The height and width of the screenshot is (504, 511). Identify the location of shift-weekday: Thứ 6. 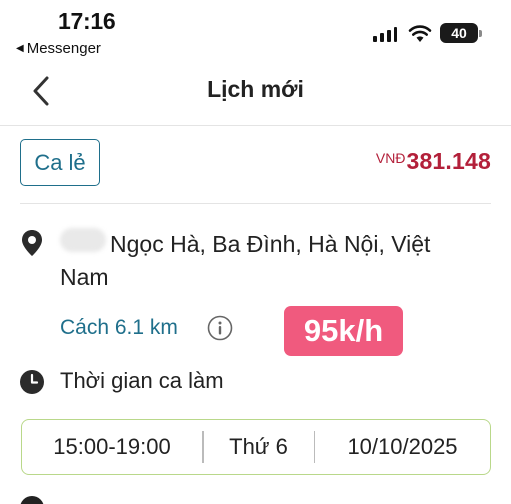
(258, 446).